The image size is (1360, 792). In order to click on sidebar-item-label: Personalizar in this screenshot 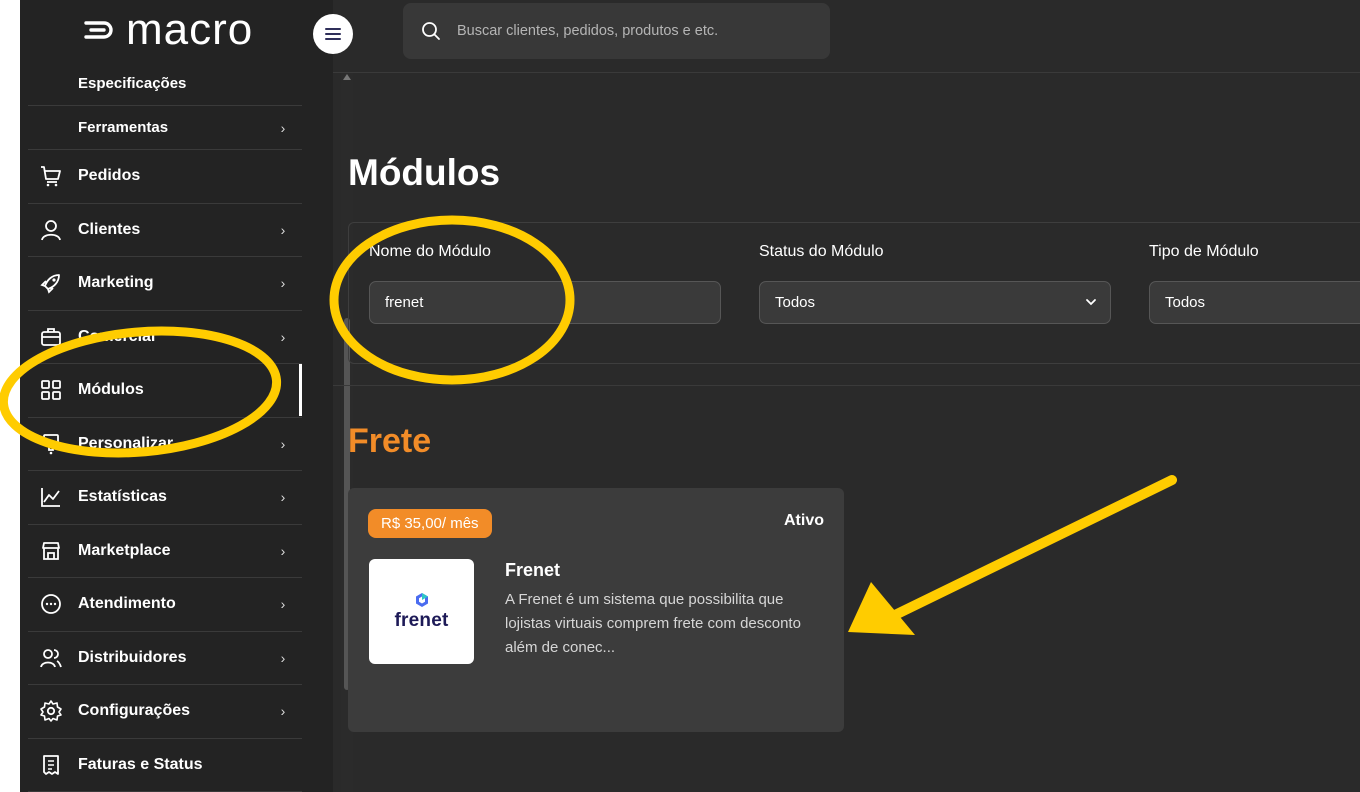, I will do `click(126, 443)`.